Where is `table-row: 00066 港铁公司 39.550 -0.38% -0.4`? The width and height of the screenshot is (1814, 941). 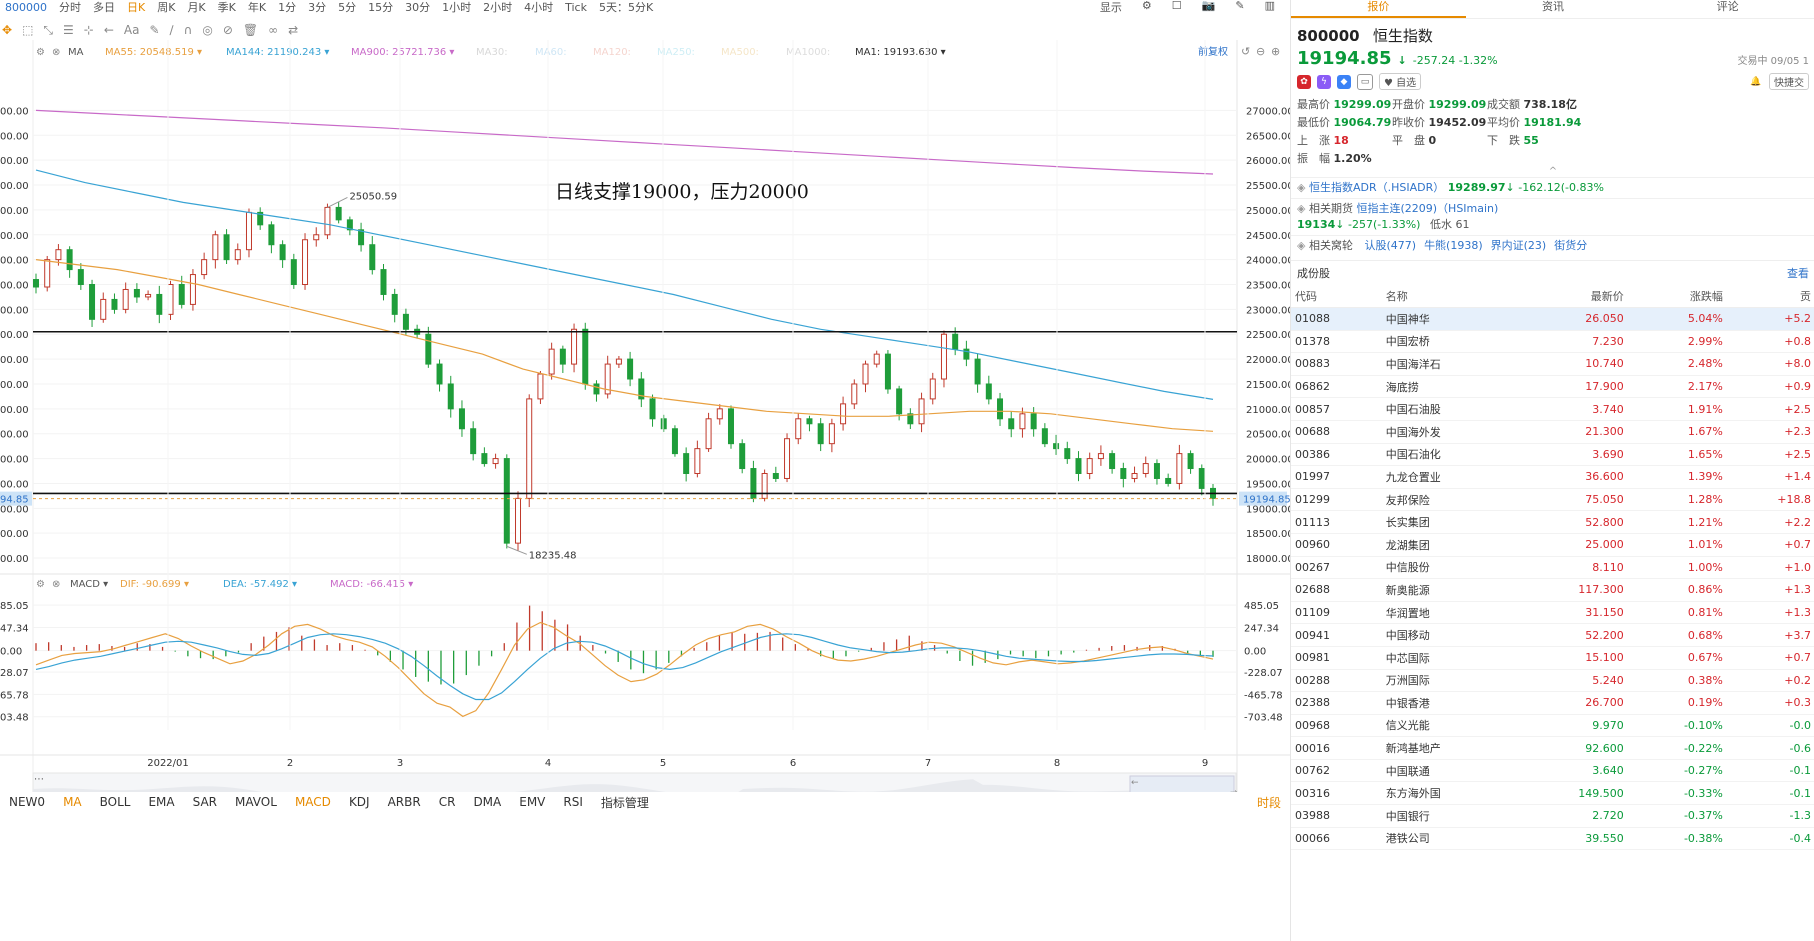
table-row: 00066 港铁公司 39.550 -0.38% -0.4 is located at coordinates (1552, 839).